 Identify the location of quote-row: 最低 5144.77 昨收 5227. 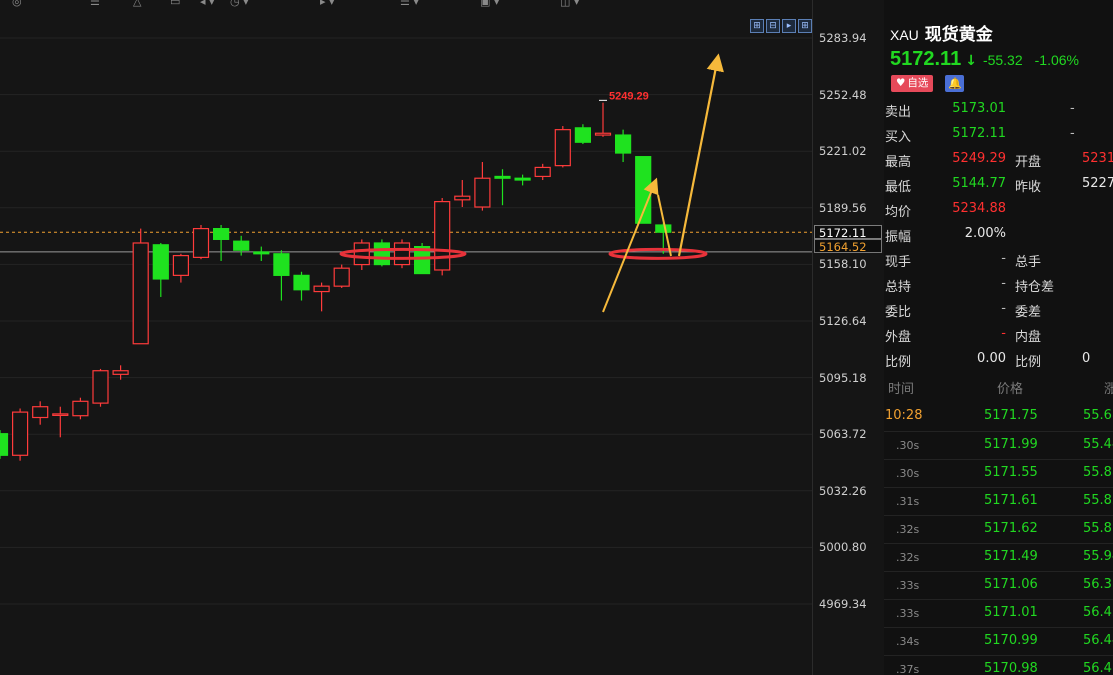
(998, 188).